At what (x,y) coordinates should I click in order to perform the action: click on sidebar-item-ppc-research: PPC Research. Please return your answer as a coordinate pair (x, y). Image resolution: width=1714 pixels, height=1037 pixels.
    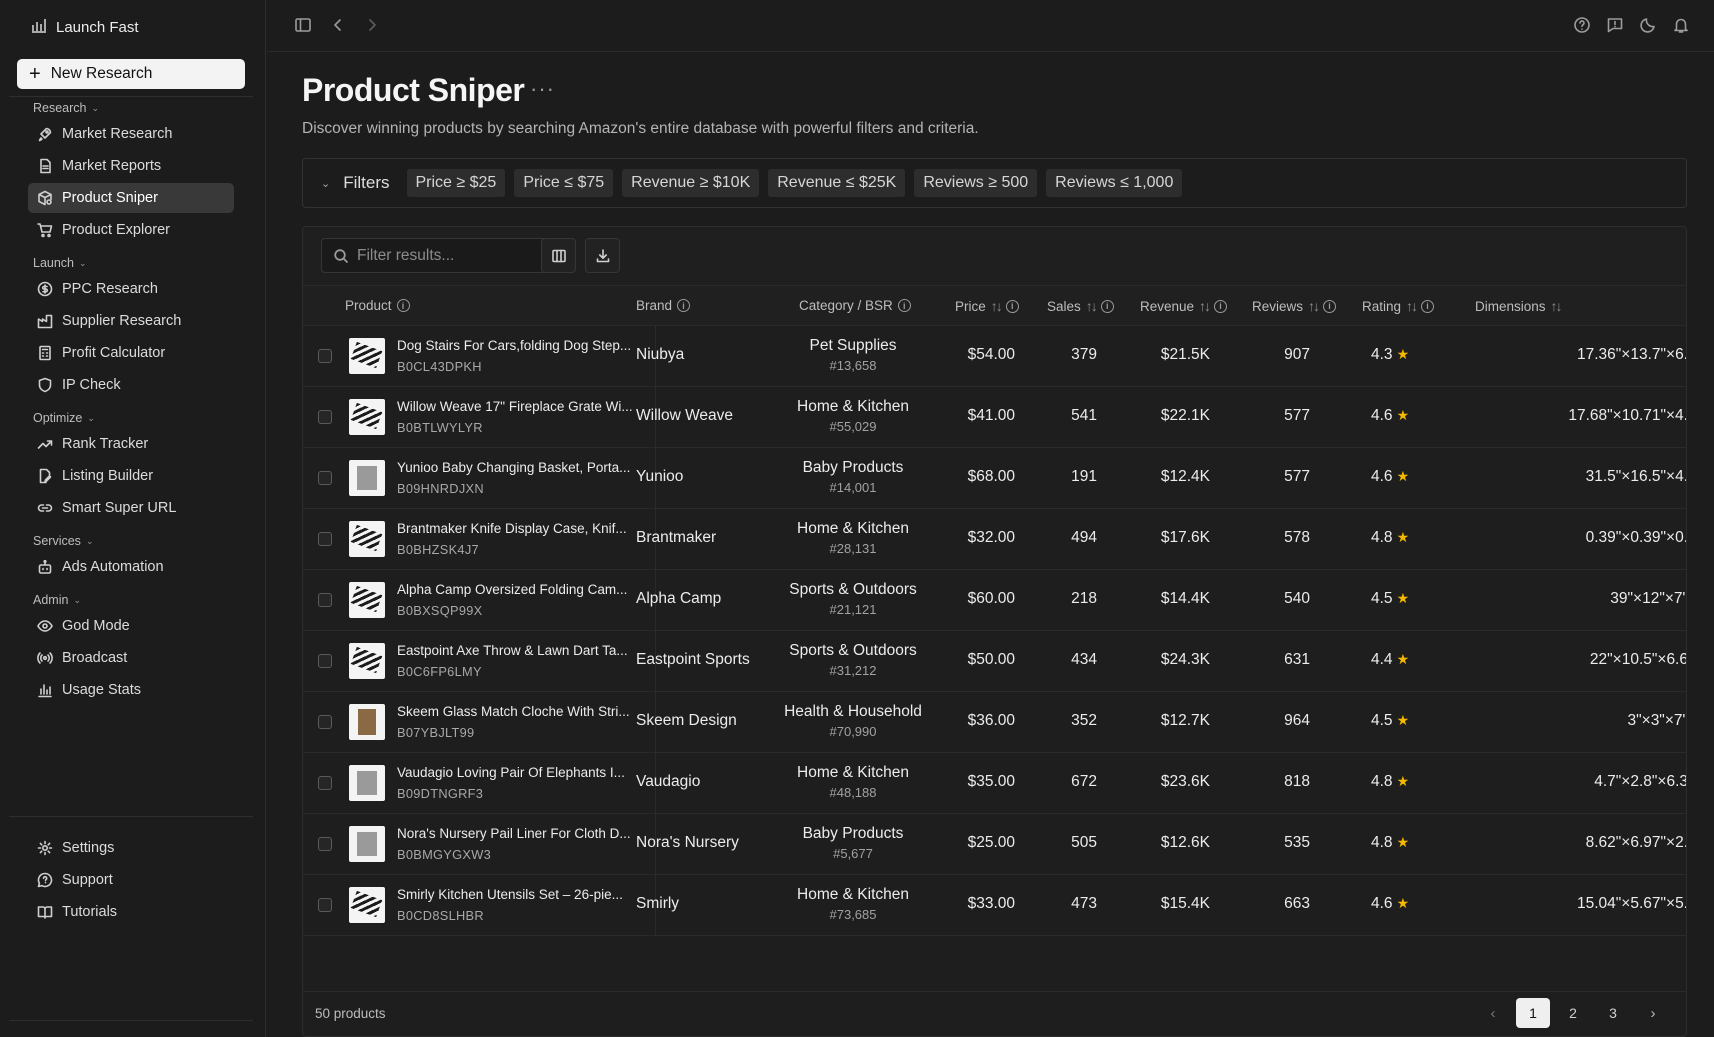
    Looking at the image, I should click on (131, 289).